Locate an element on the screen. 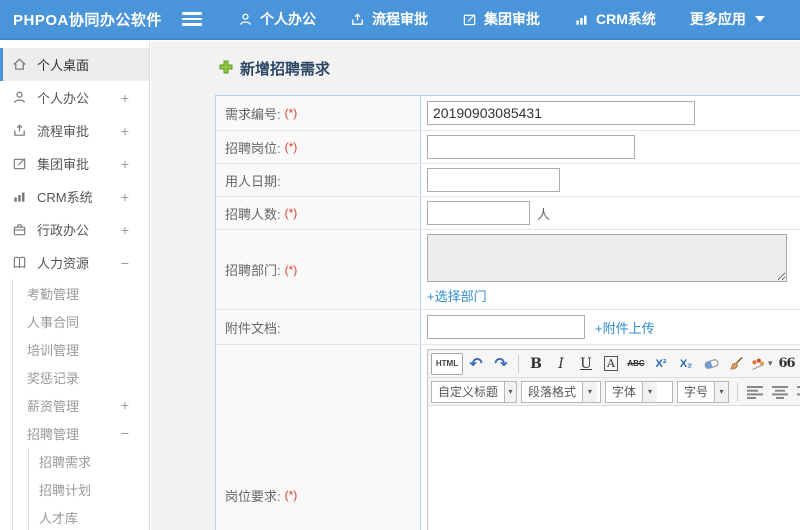  page-title-row: 新增招聘需求 is located at coordinates (509, 68).